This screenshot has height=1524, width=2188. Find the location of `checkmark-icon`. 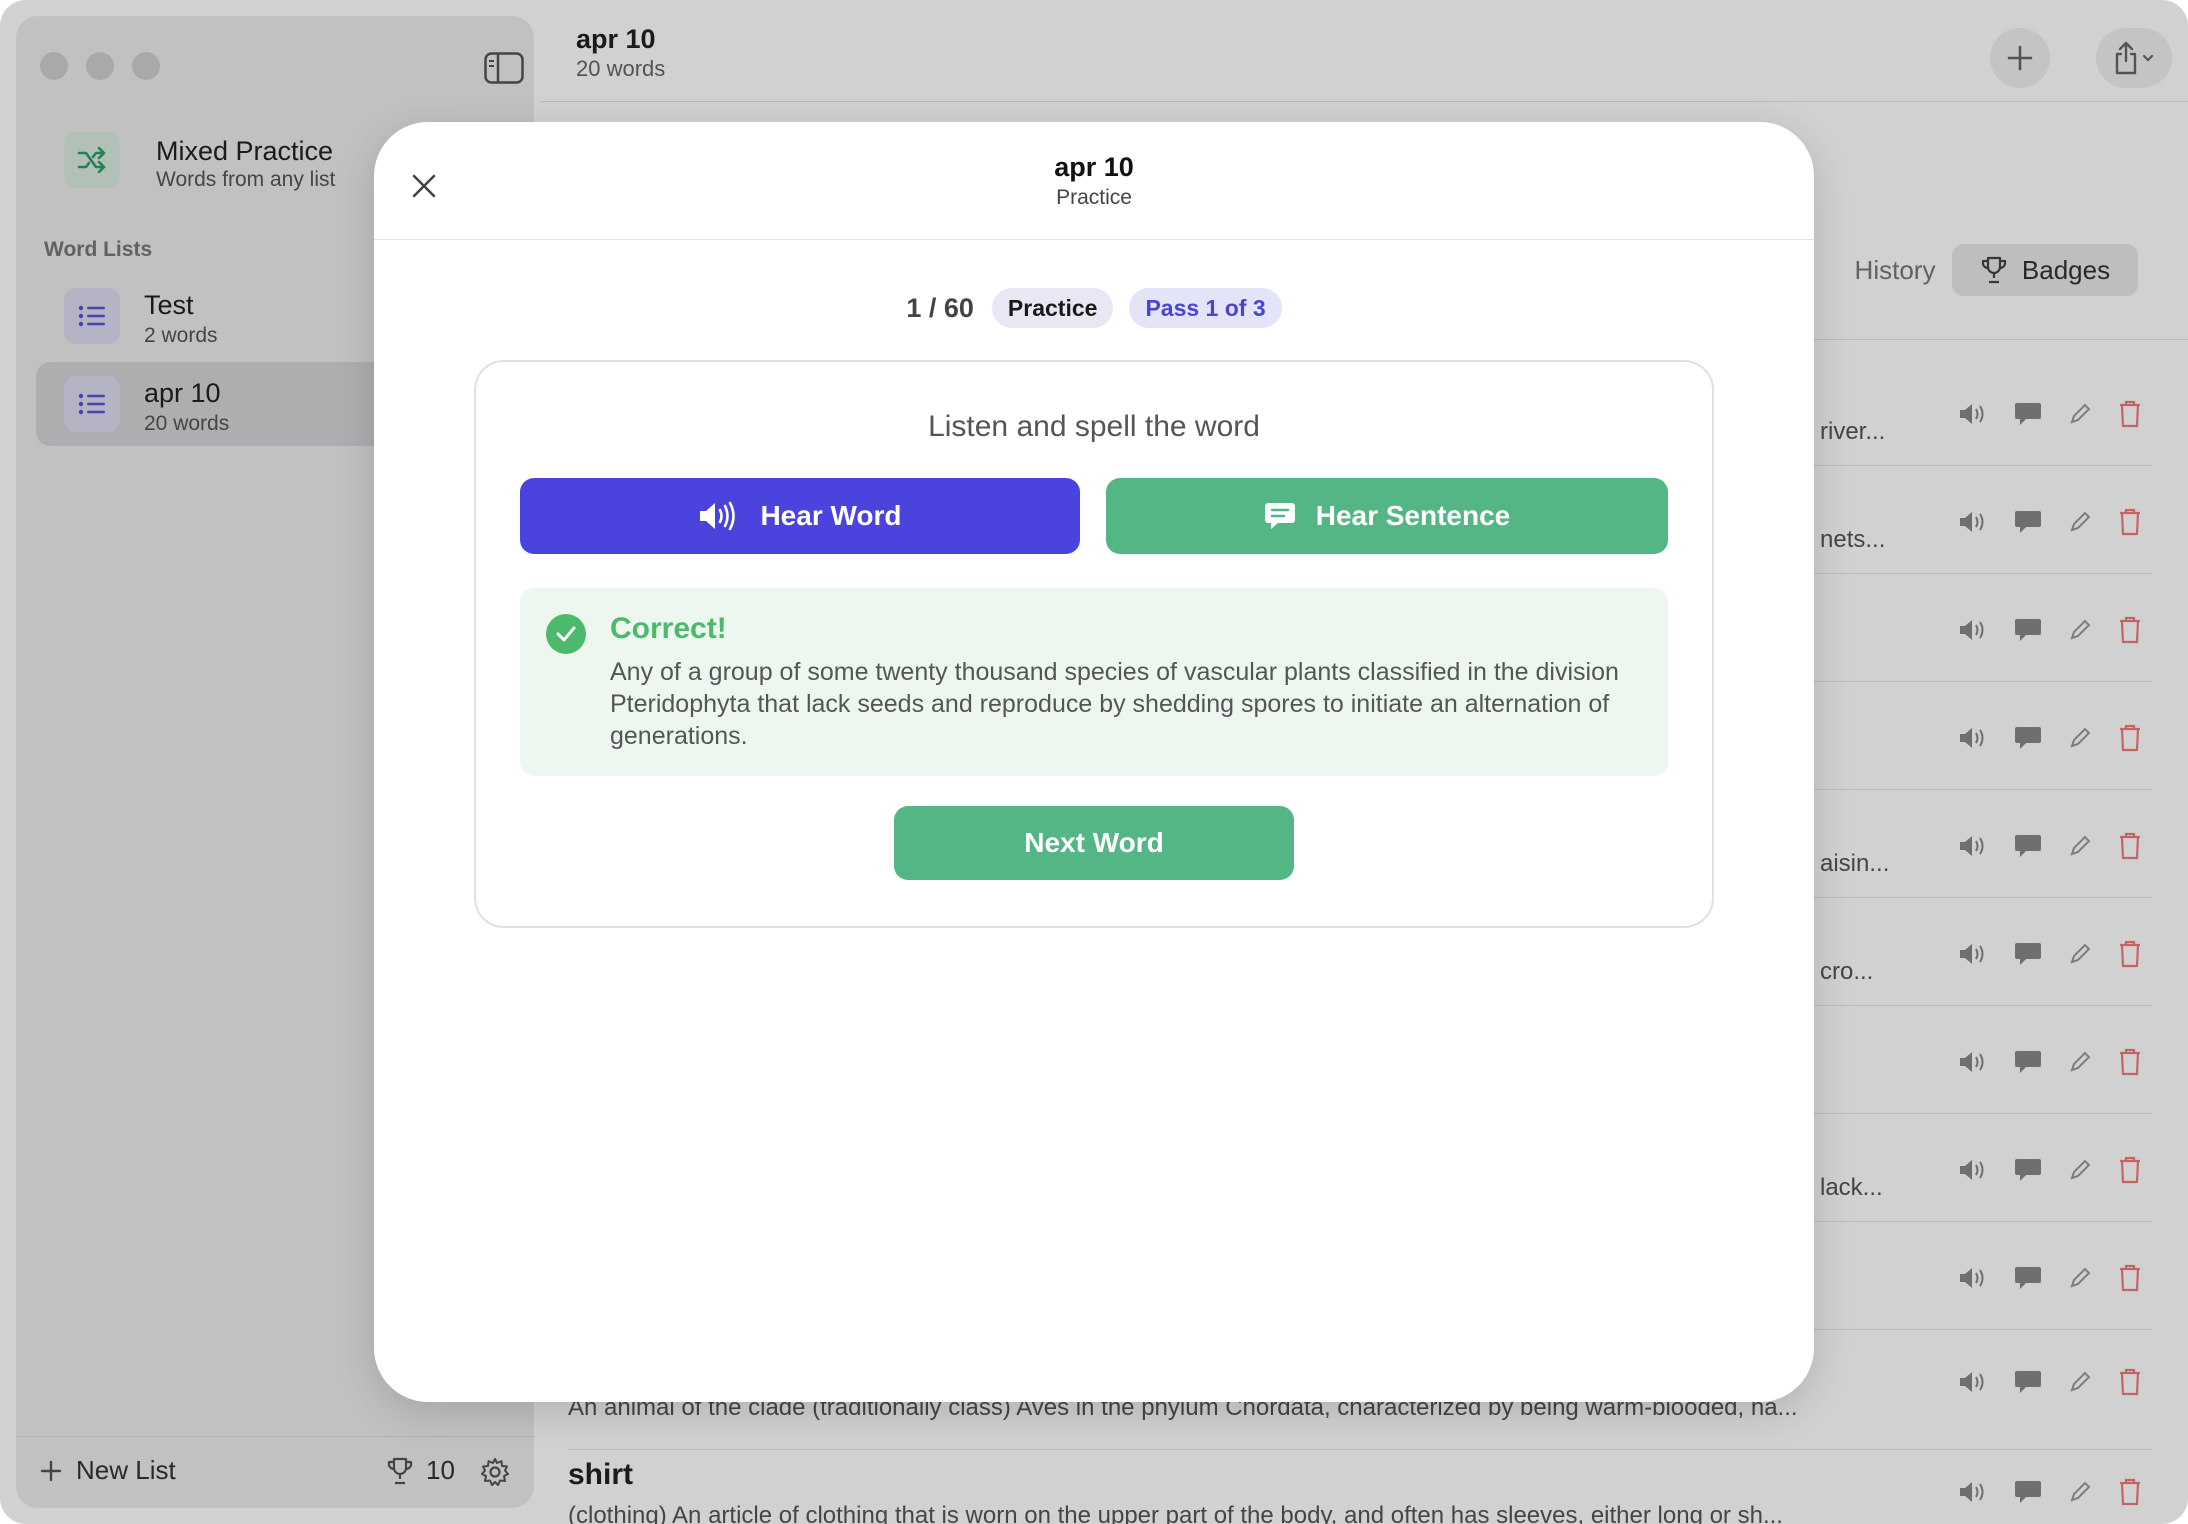

checkmark-icon is located at coordinates (566, 634).